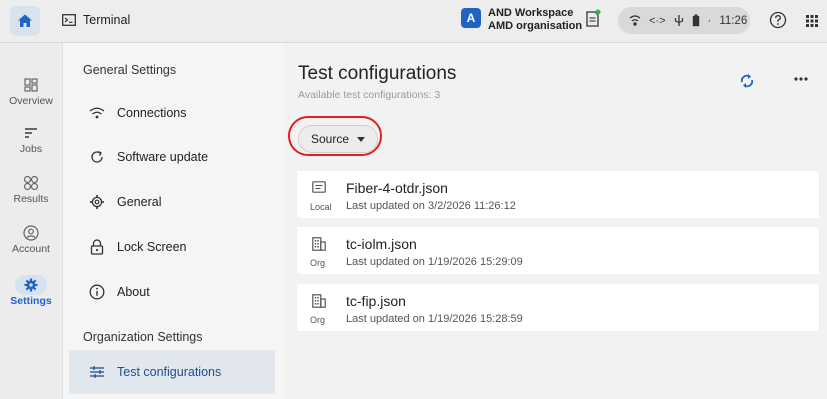  Describe the element at coordinates (335, 136) in the screenshot. I see `highlight-annotation` at that location.